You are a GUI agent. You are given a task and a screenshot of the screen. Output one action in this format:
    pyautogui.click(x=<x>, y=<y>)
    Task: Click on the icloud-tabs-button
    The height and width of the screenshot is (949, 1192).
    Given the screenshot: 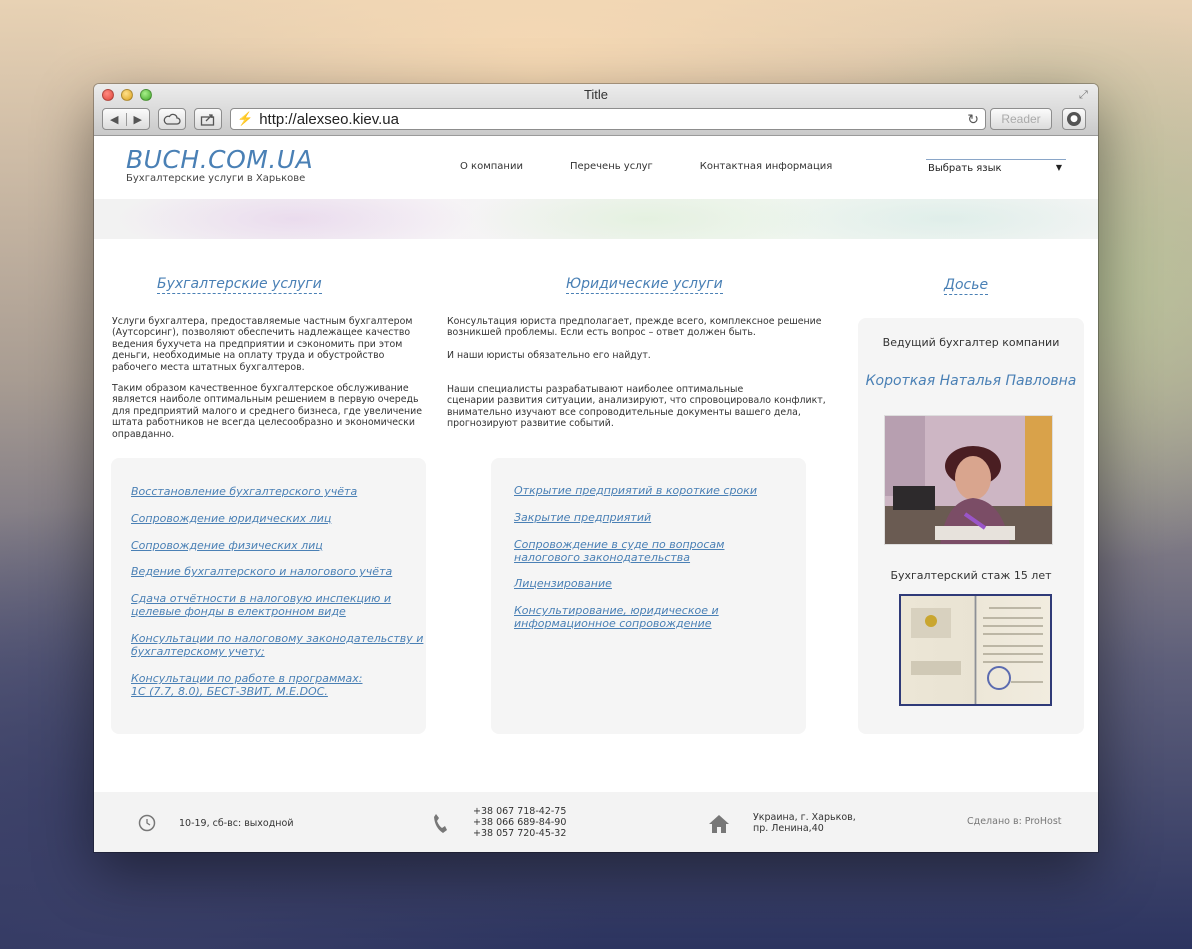 What is the action you would take?
    pyautogui.click(x=172, y=119)
    